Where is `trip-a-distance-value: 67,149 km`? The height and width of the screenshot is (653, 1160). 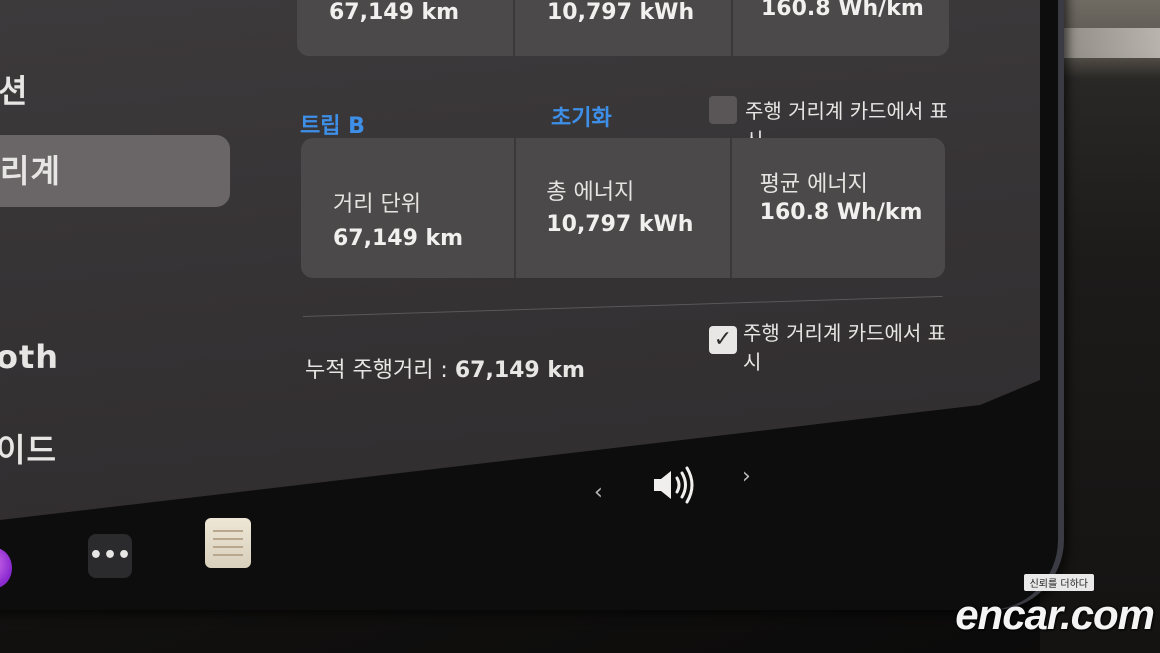 trip-a-distance-value: 67,149 km is located at coordinates (394, 12).